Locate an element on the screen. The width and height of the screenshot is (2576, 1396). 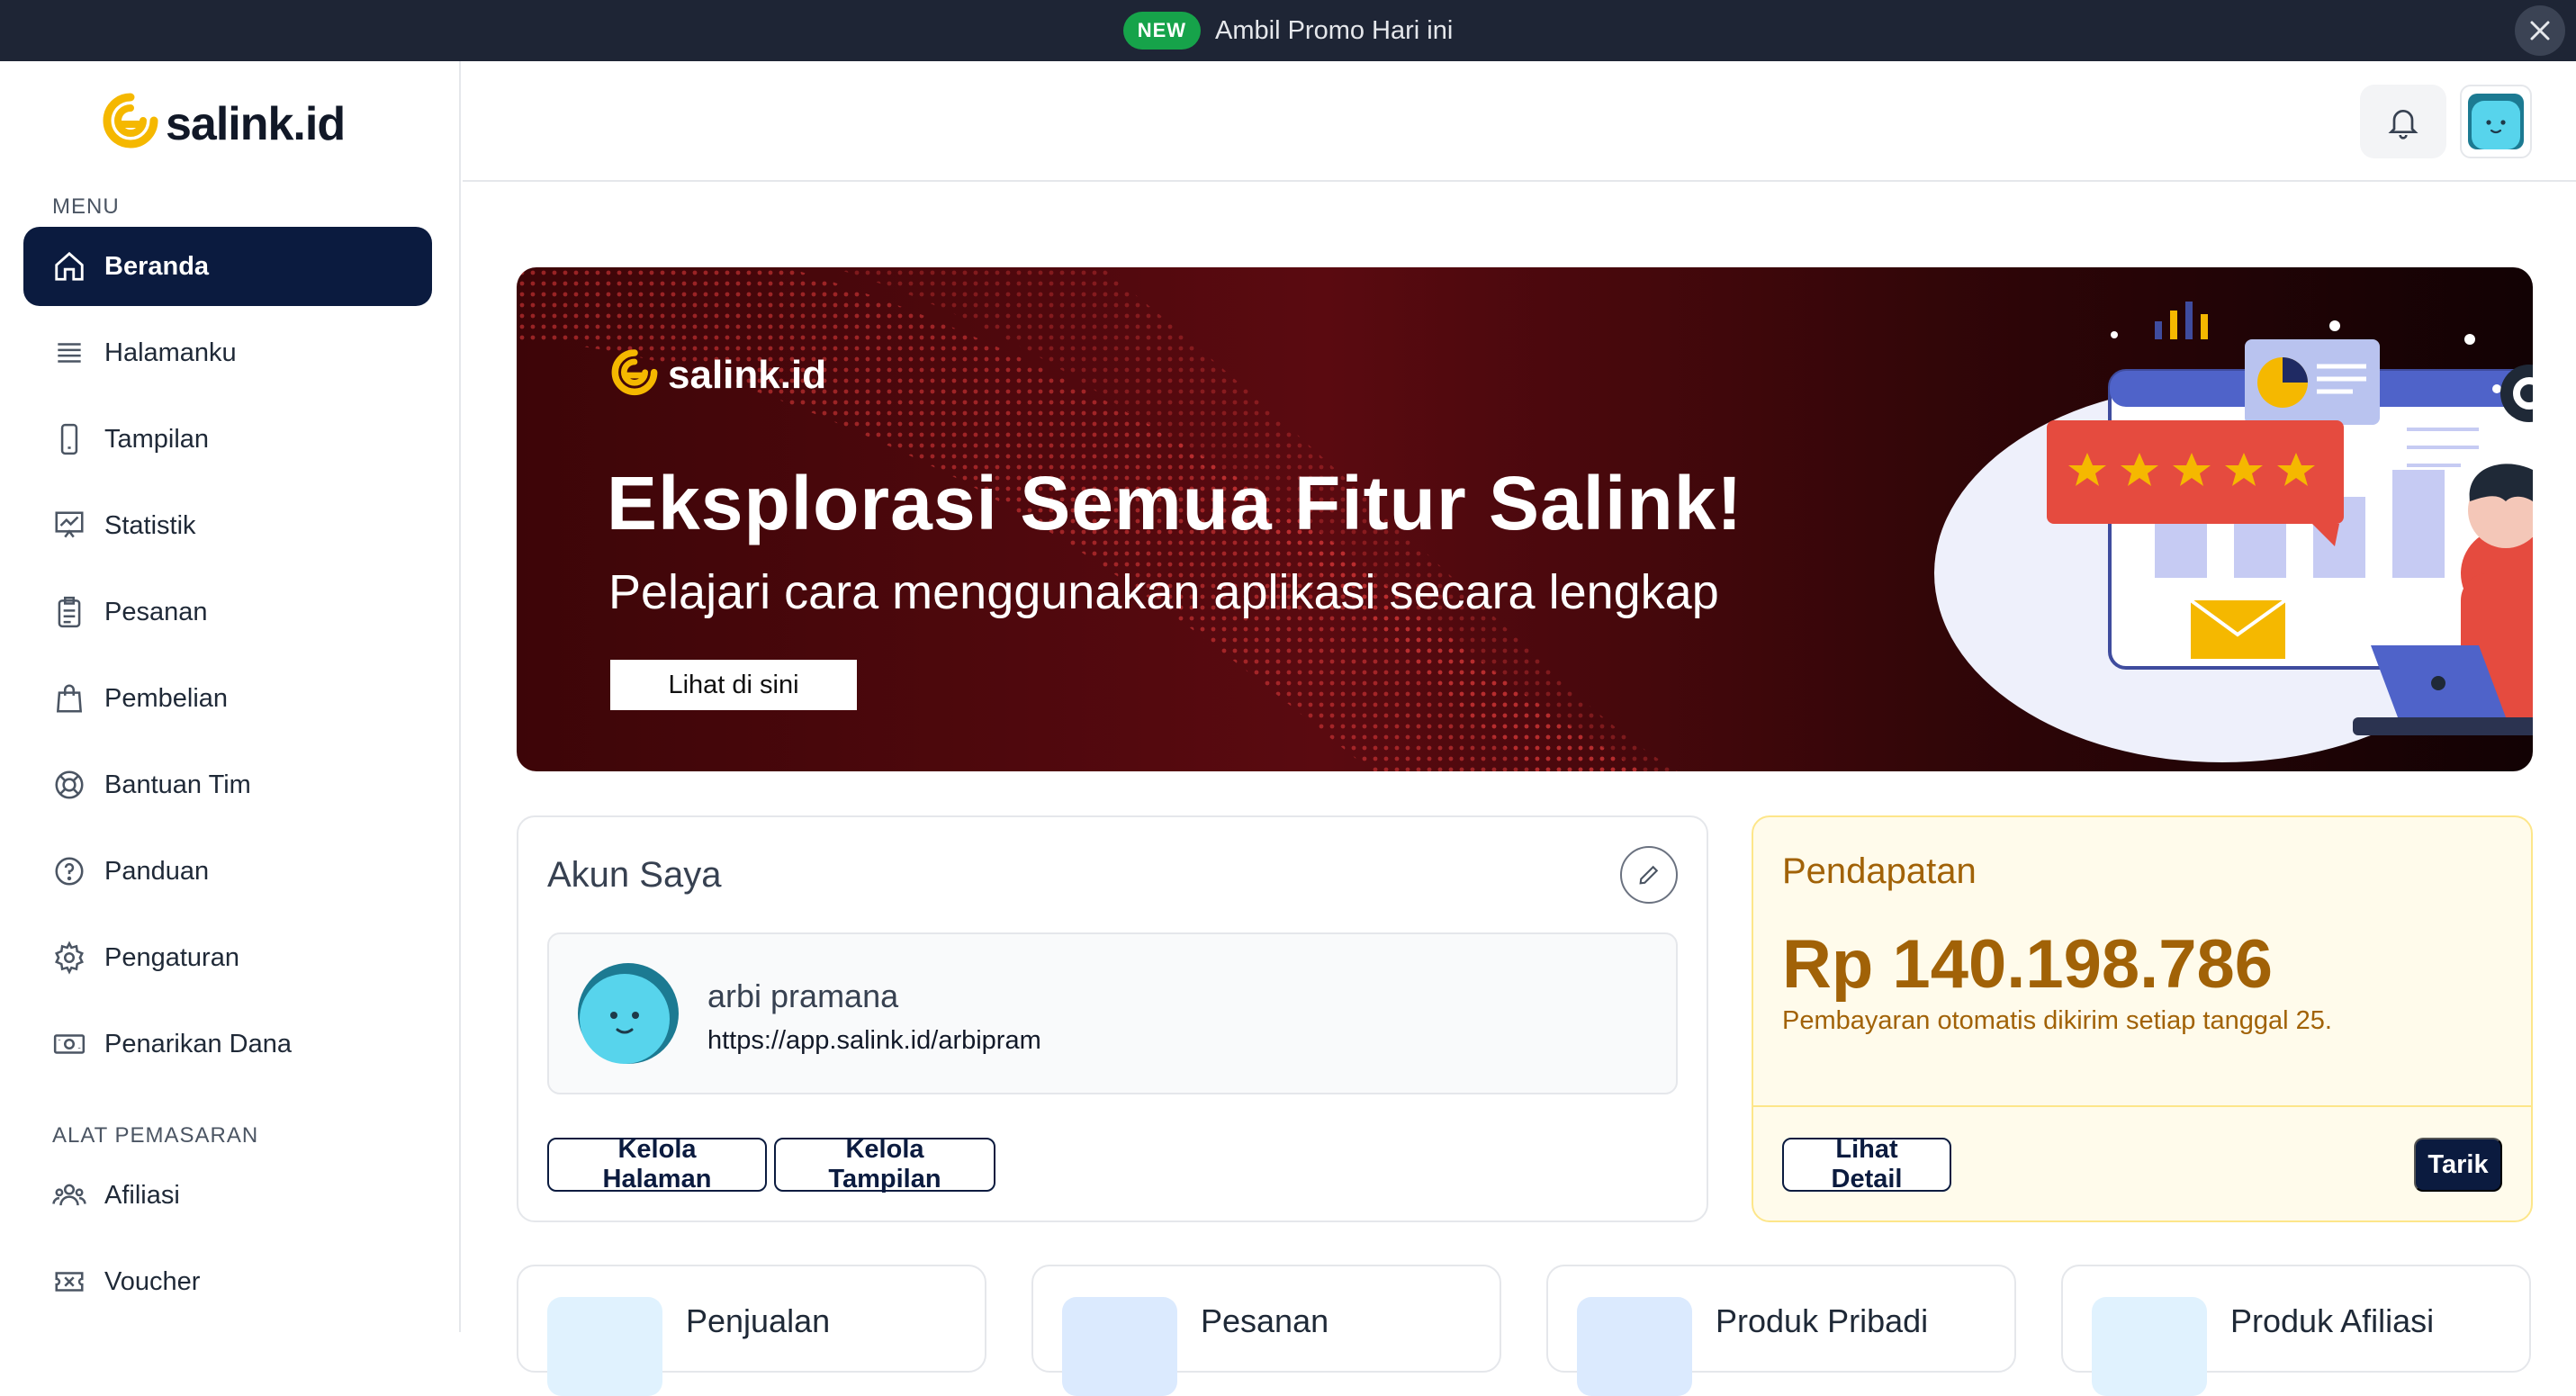
account-url: https://app.salink.id/arbipram is located at coordinates (874, 1041).